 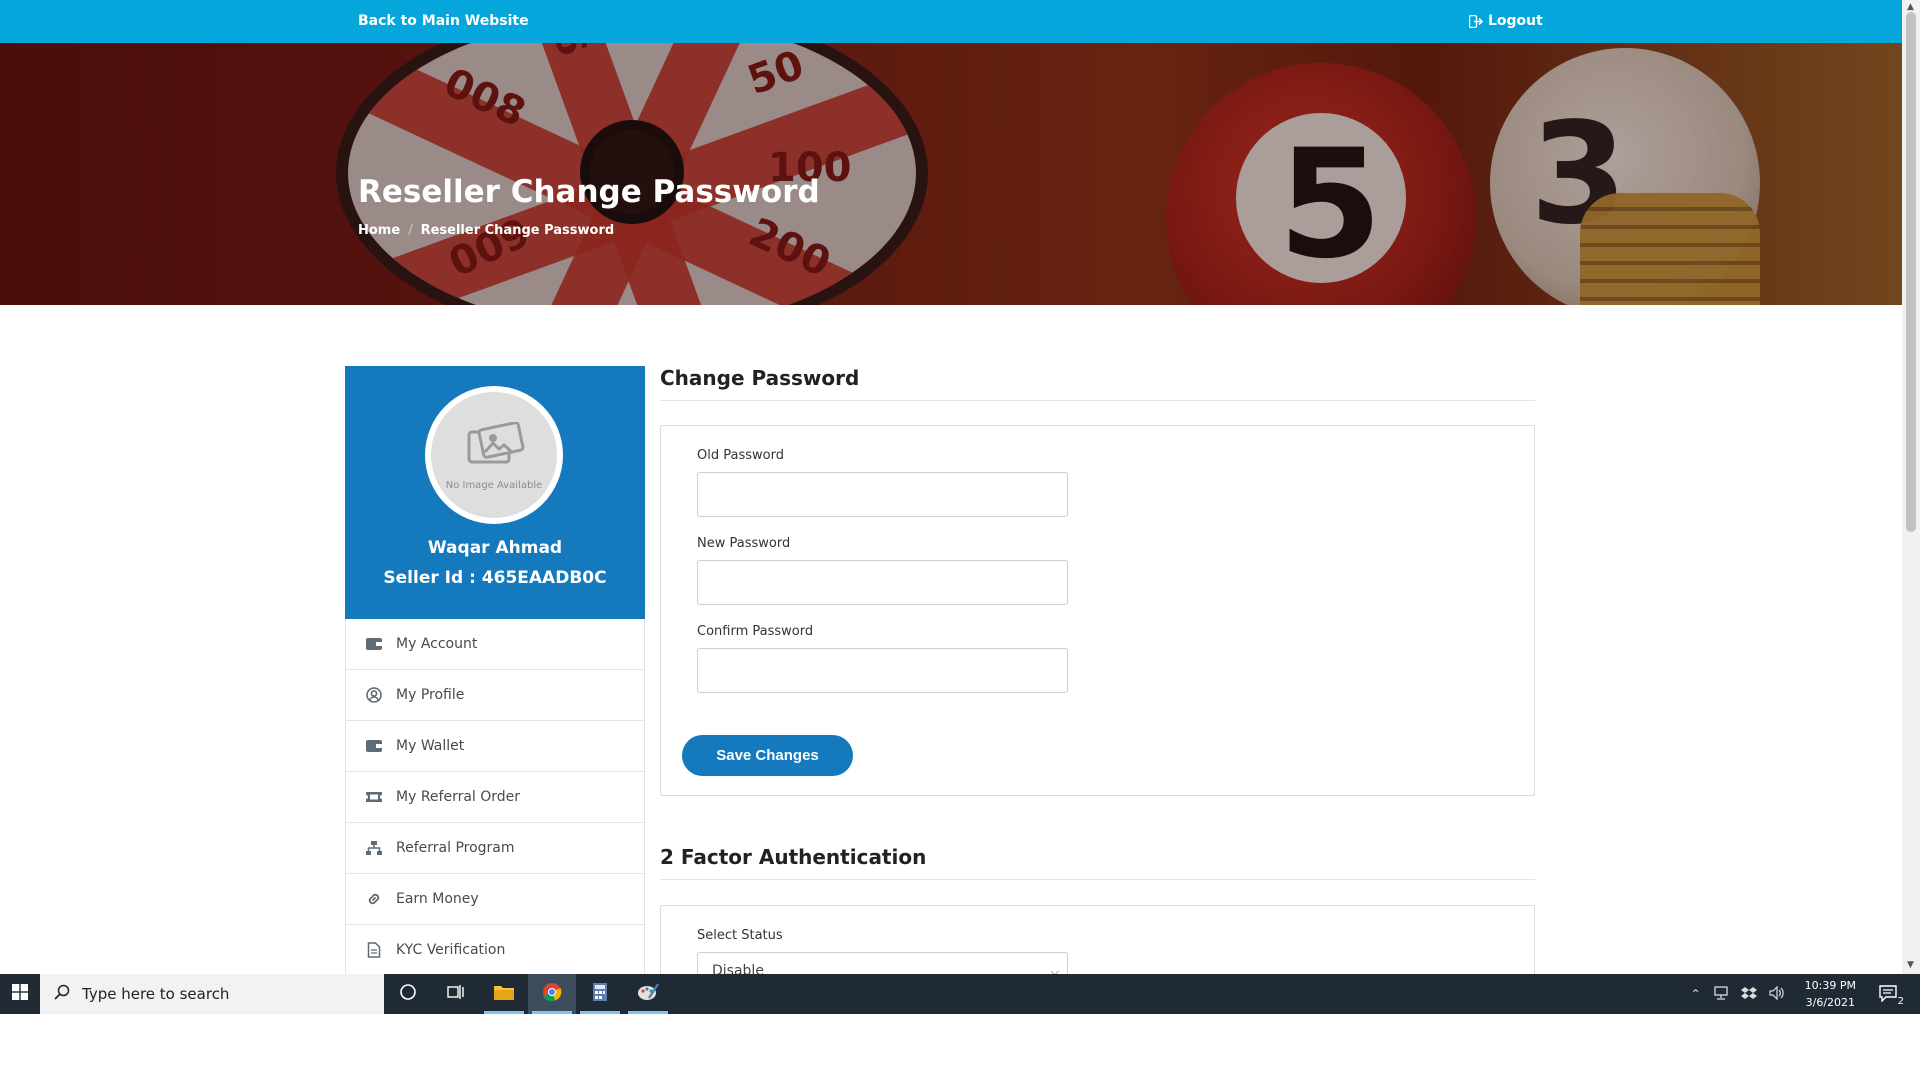 What do you see at coordinates (494, 485) in the screenshot?
I see `no-image-text: No Image Available` at bounding box center [494, 485].